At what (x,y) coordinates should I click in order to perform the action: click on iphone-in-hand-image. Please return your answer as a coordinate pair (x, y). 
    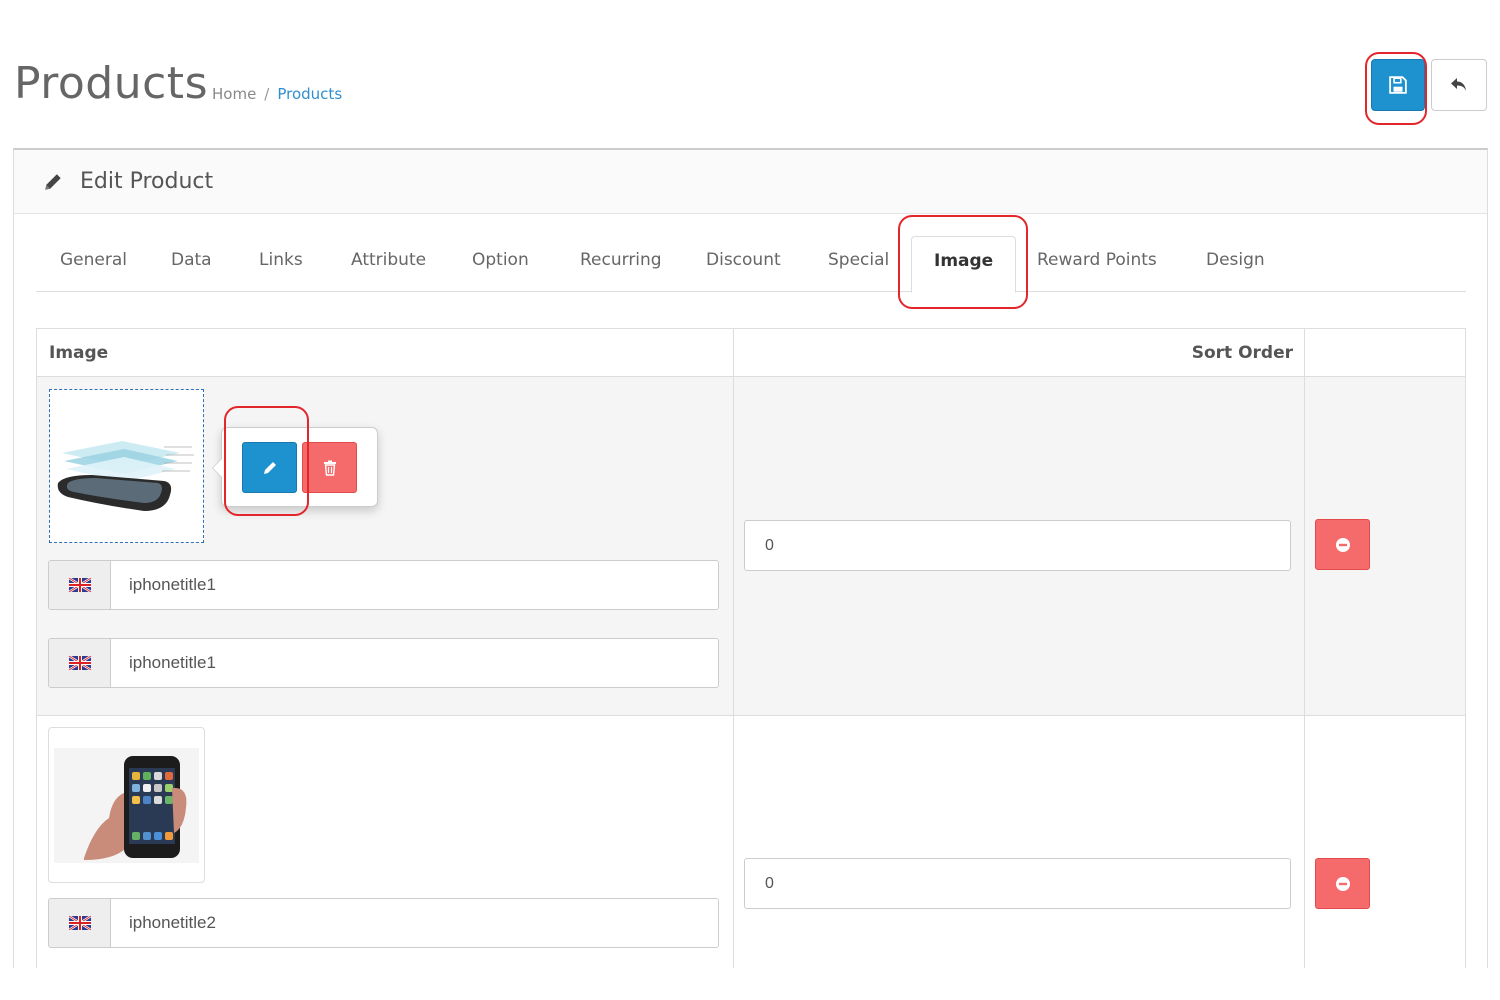
    Looking at the image, I should click on (126, 805).